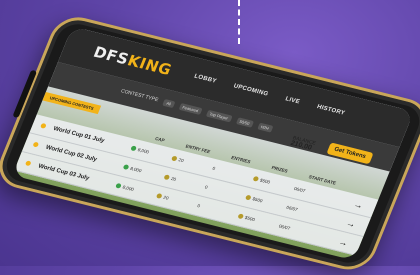 This screenshot has height=275, width=420. I want to click on nav-item-history: HISTORY, so click(331, 110).